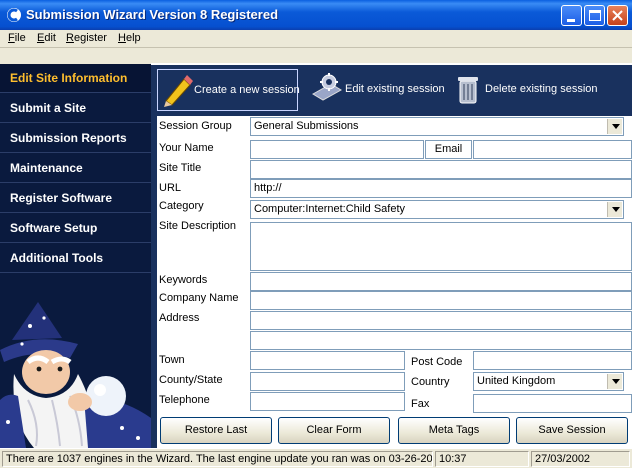  Describe the element at coordinates (172, 360) in the screenshot. I see `town-label: Town` at that location.